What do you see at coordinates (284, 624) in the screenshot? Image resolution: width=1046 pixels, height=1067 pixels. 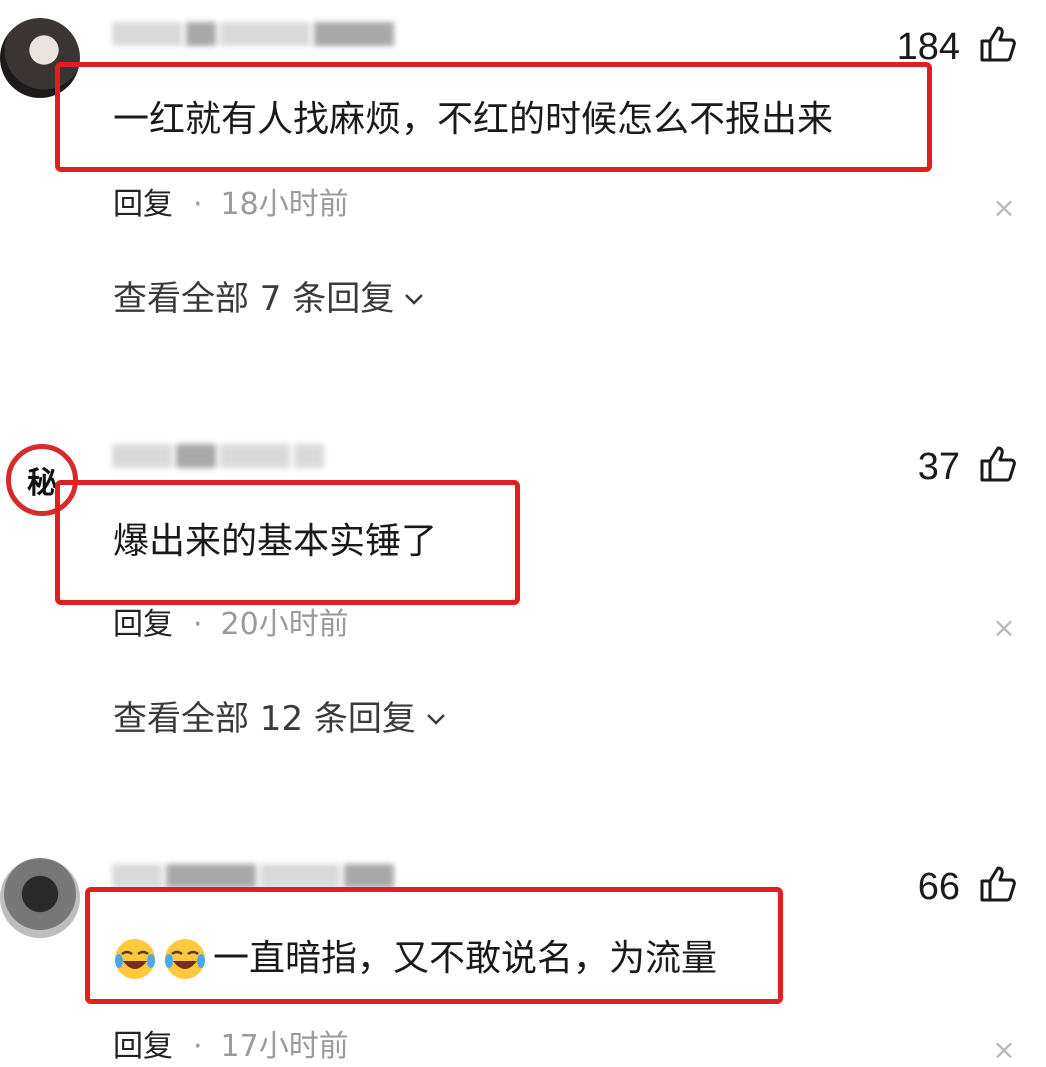 I see `timestamp: 20小时前` at bounding box center [284, 624].